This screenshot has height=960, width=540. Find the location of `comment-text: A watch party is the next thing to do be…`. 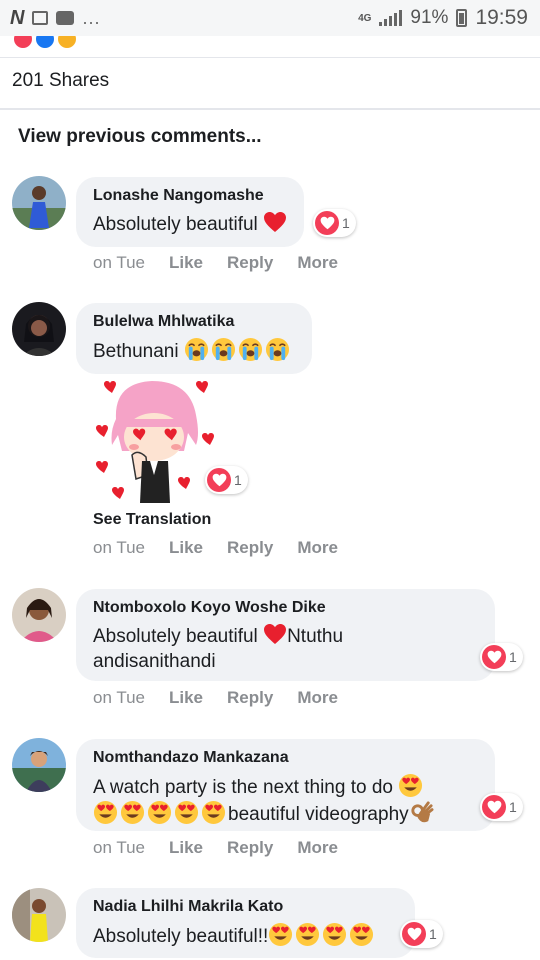

comment-text: A watch party is the next thing to do be… is located at coordinates (285, 800).